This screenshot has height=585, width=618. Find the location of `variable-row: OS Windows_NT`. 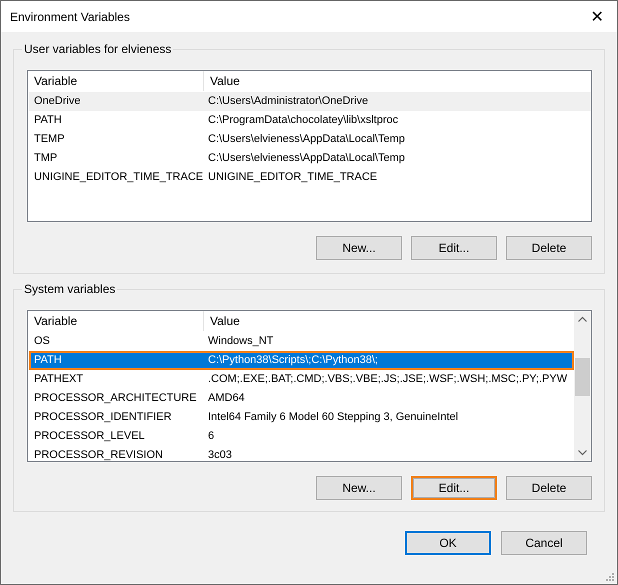

variable-row: OS Windows_NT is located at coordinates (301, 341).